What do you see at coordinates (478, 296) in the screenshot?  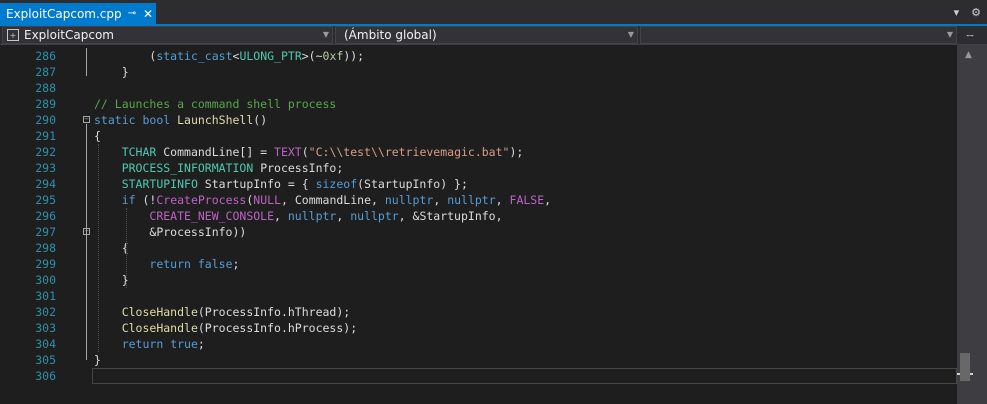 I see `code-line: 301` at bounding box center [478, 296].